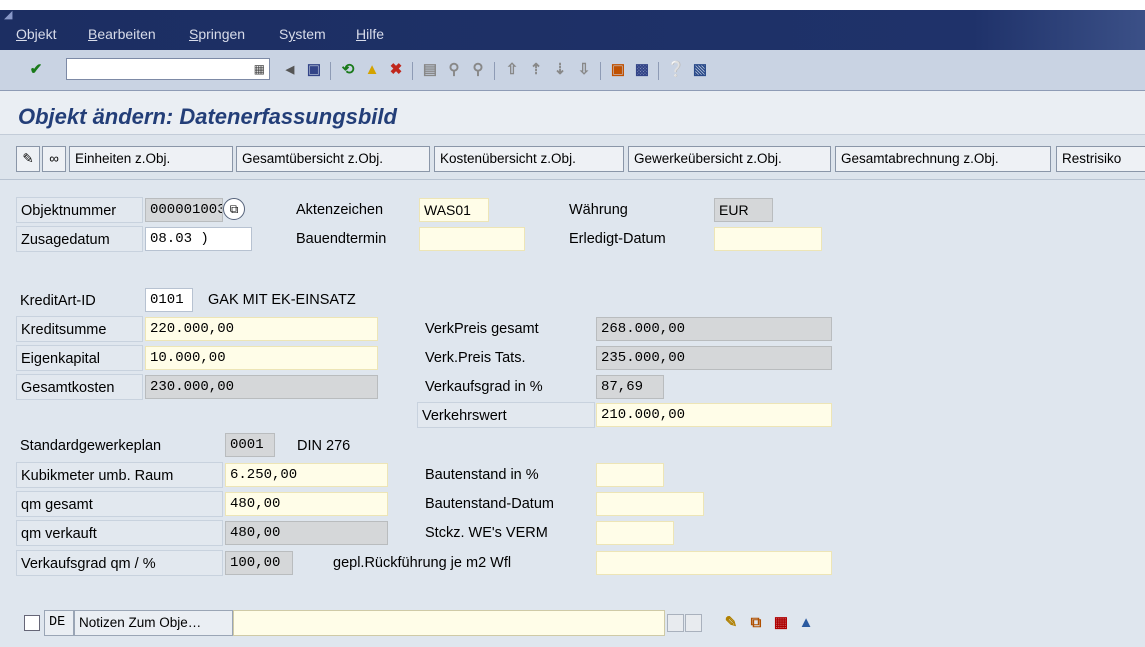  I want to click on waehrung-label: Währung, so click(629, 210).